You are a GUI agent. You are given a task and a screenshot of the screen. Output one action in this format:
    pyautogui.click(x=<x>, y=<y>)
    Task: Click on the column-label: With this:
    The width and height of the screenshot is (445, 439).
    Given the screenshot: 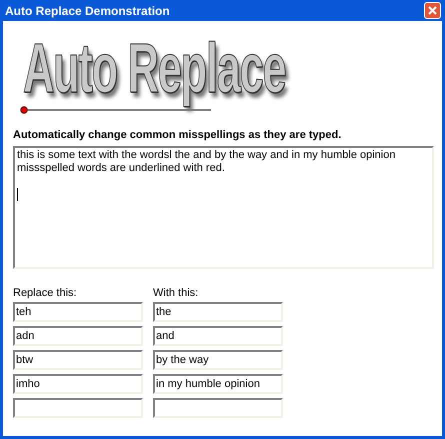 What is the action you would take?
    pyautogui.click(x=176, y=293)
    